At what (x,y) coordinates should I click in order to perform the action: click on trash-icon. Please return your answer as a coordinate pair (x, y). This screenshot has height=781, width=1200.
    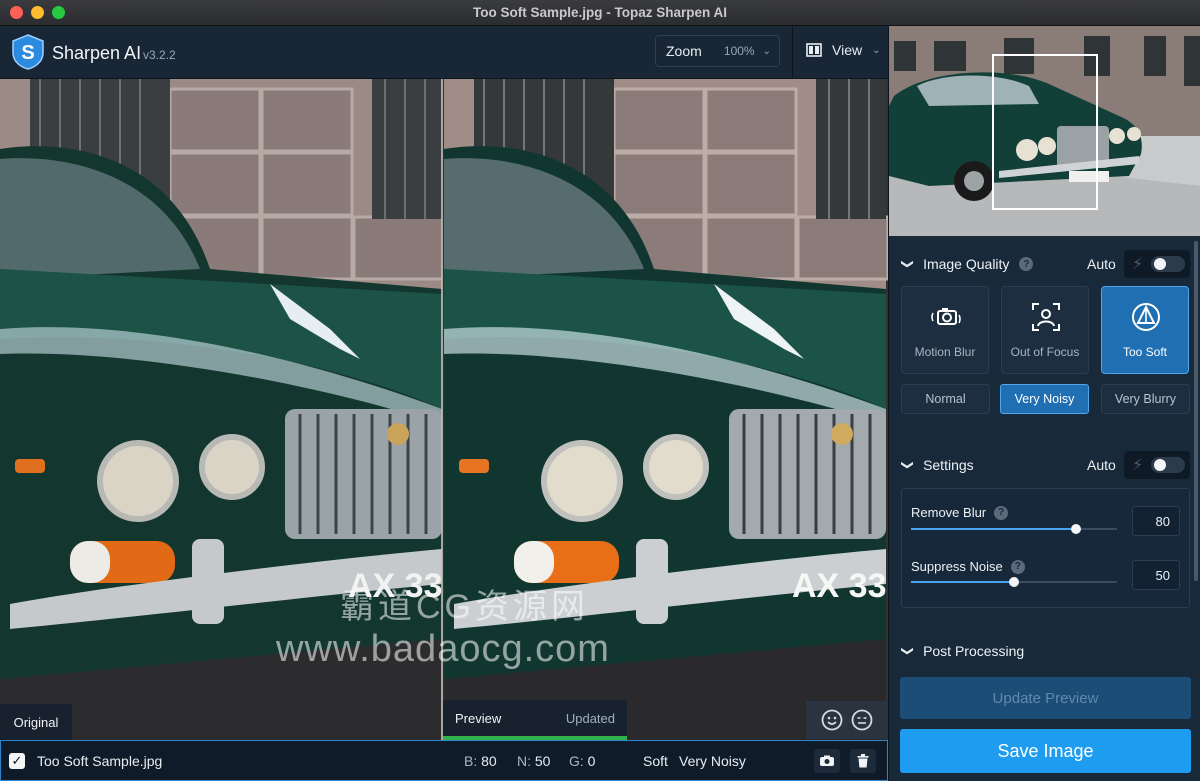
    Looking at the image, I should click on (863, 761).